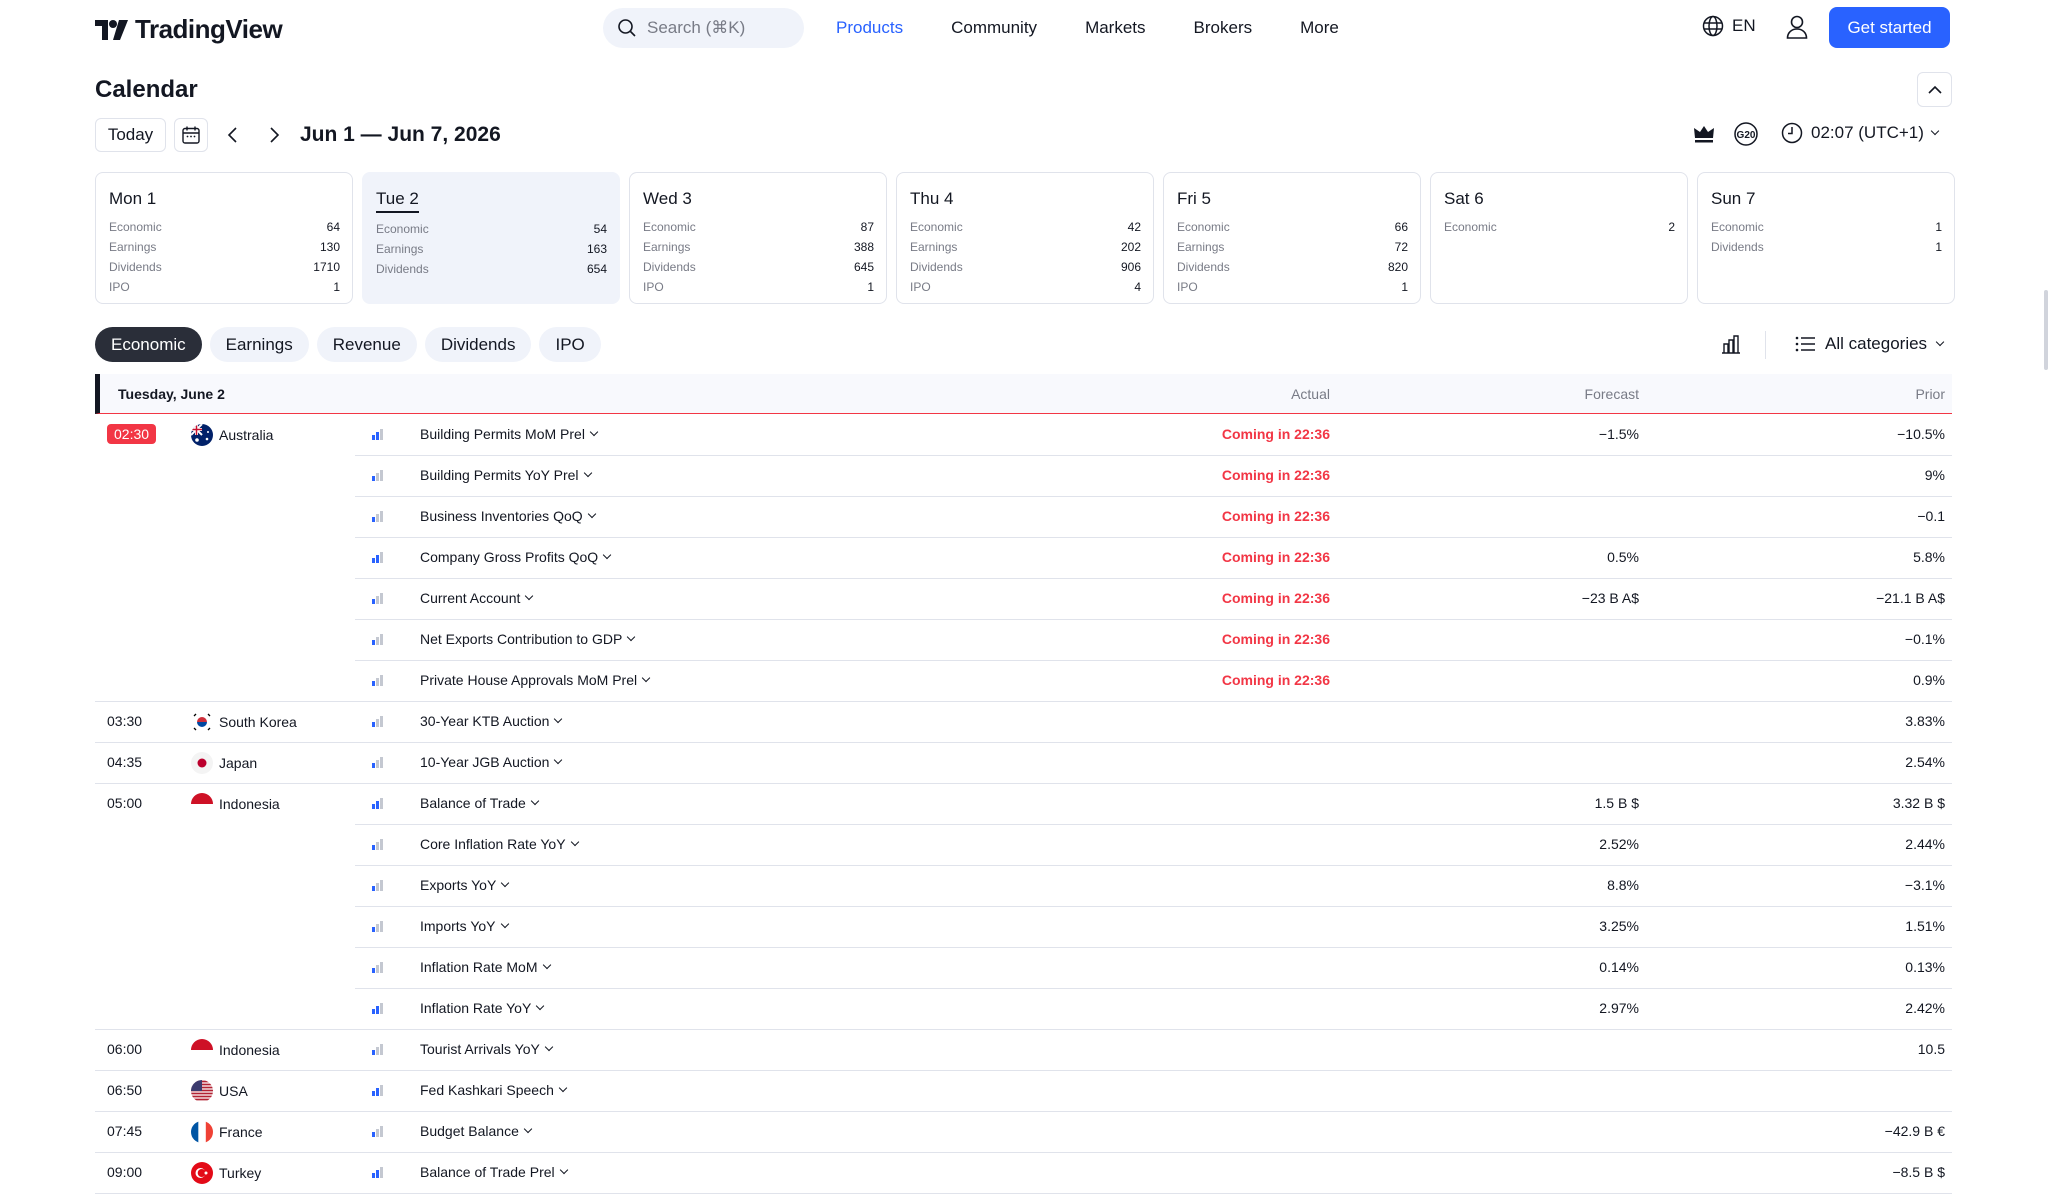 Image resolution: width=2048 pixels, height=1194 pixels. I want to click on nav-products: Products, so click(869, 28).